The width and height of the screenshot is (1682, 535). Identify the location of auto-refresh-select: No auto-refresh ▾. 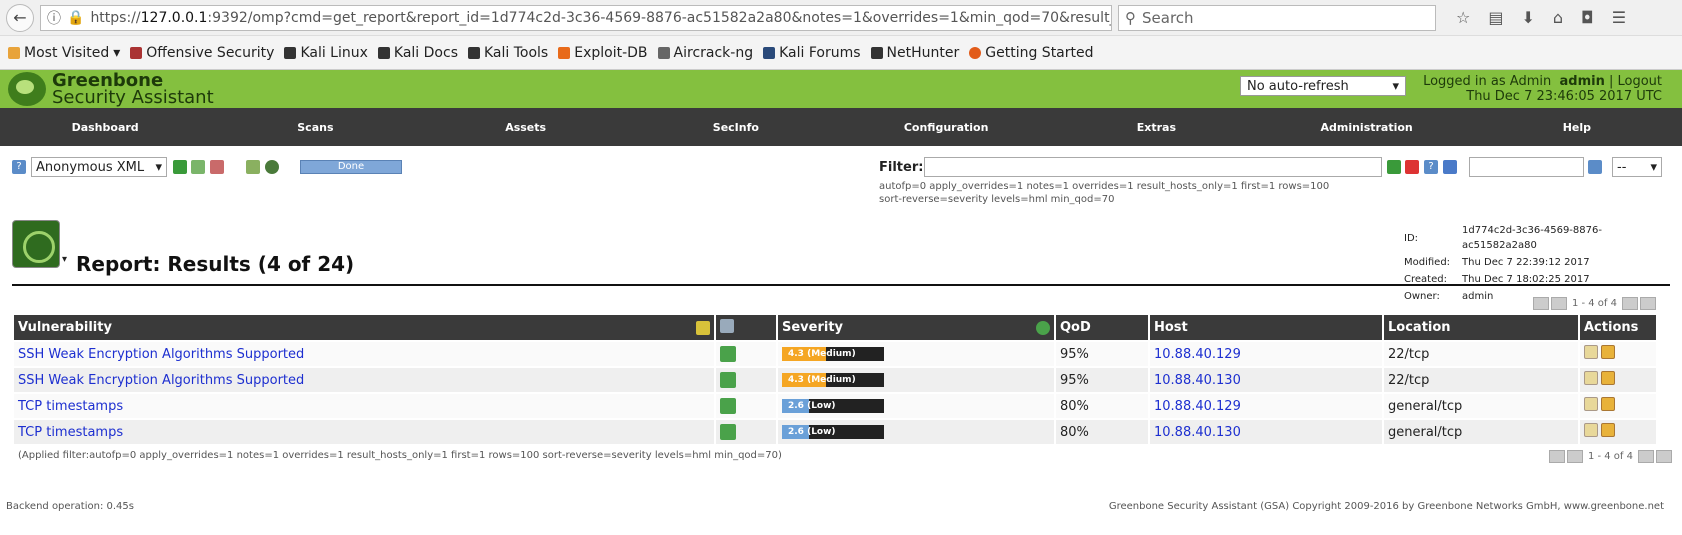
(1323, 86).